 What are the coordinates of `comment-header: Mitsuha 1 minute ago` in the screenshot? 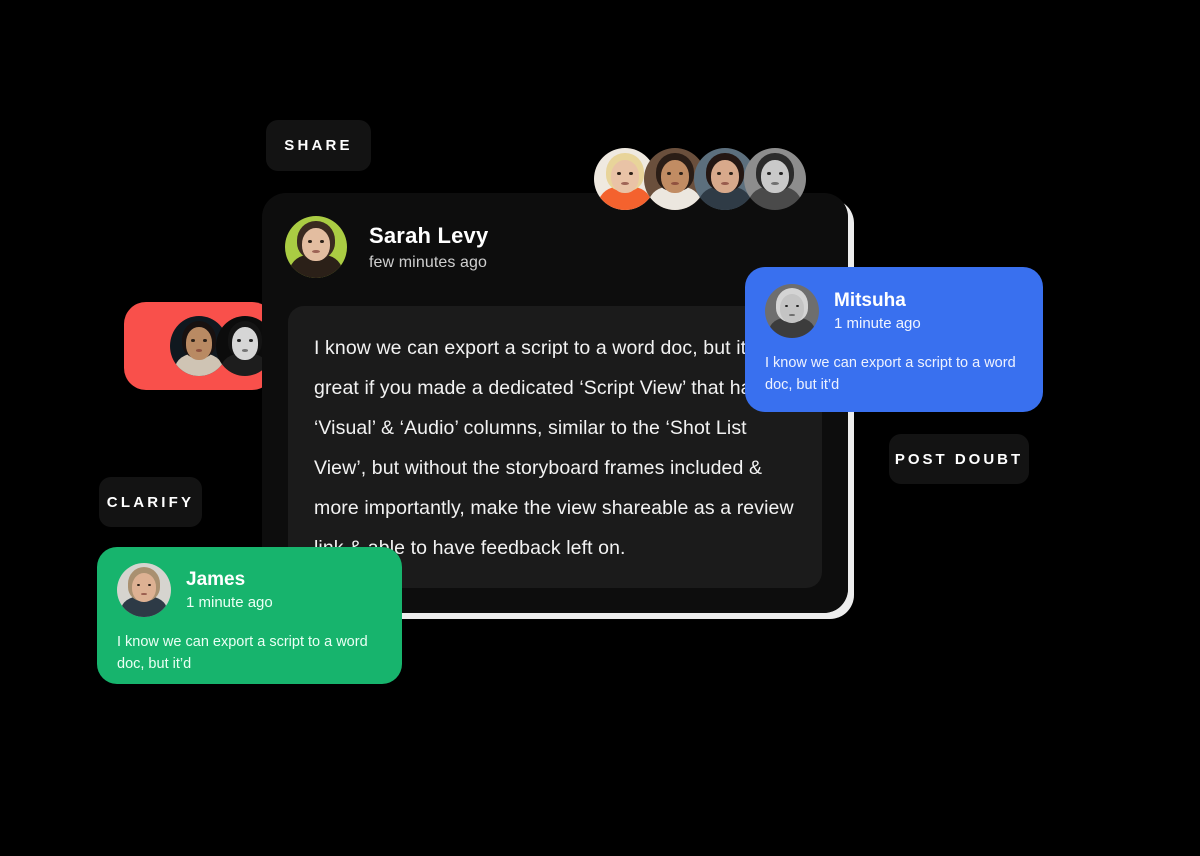 It's located at (894, 311).